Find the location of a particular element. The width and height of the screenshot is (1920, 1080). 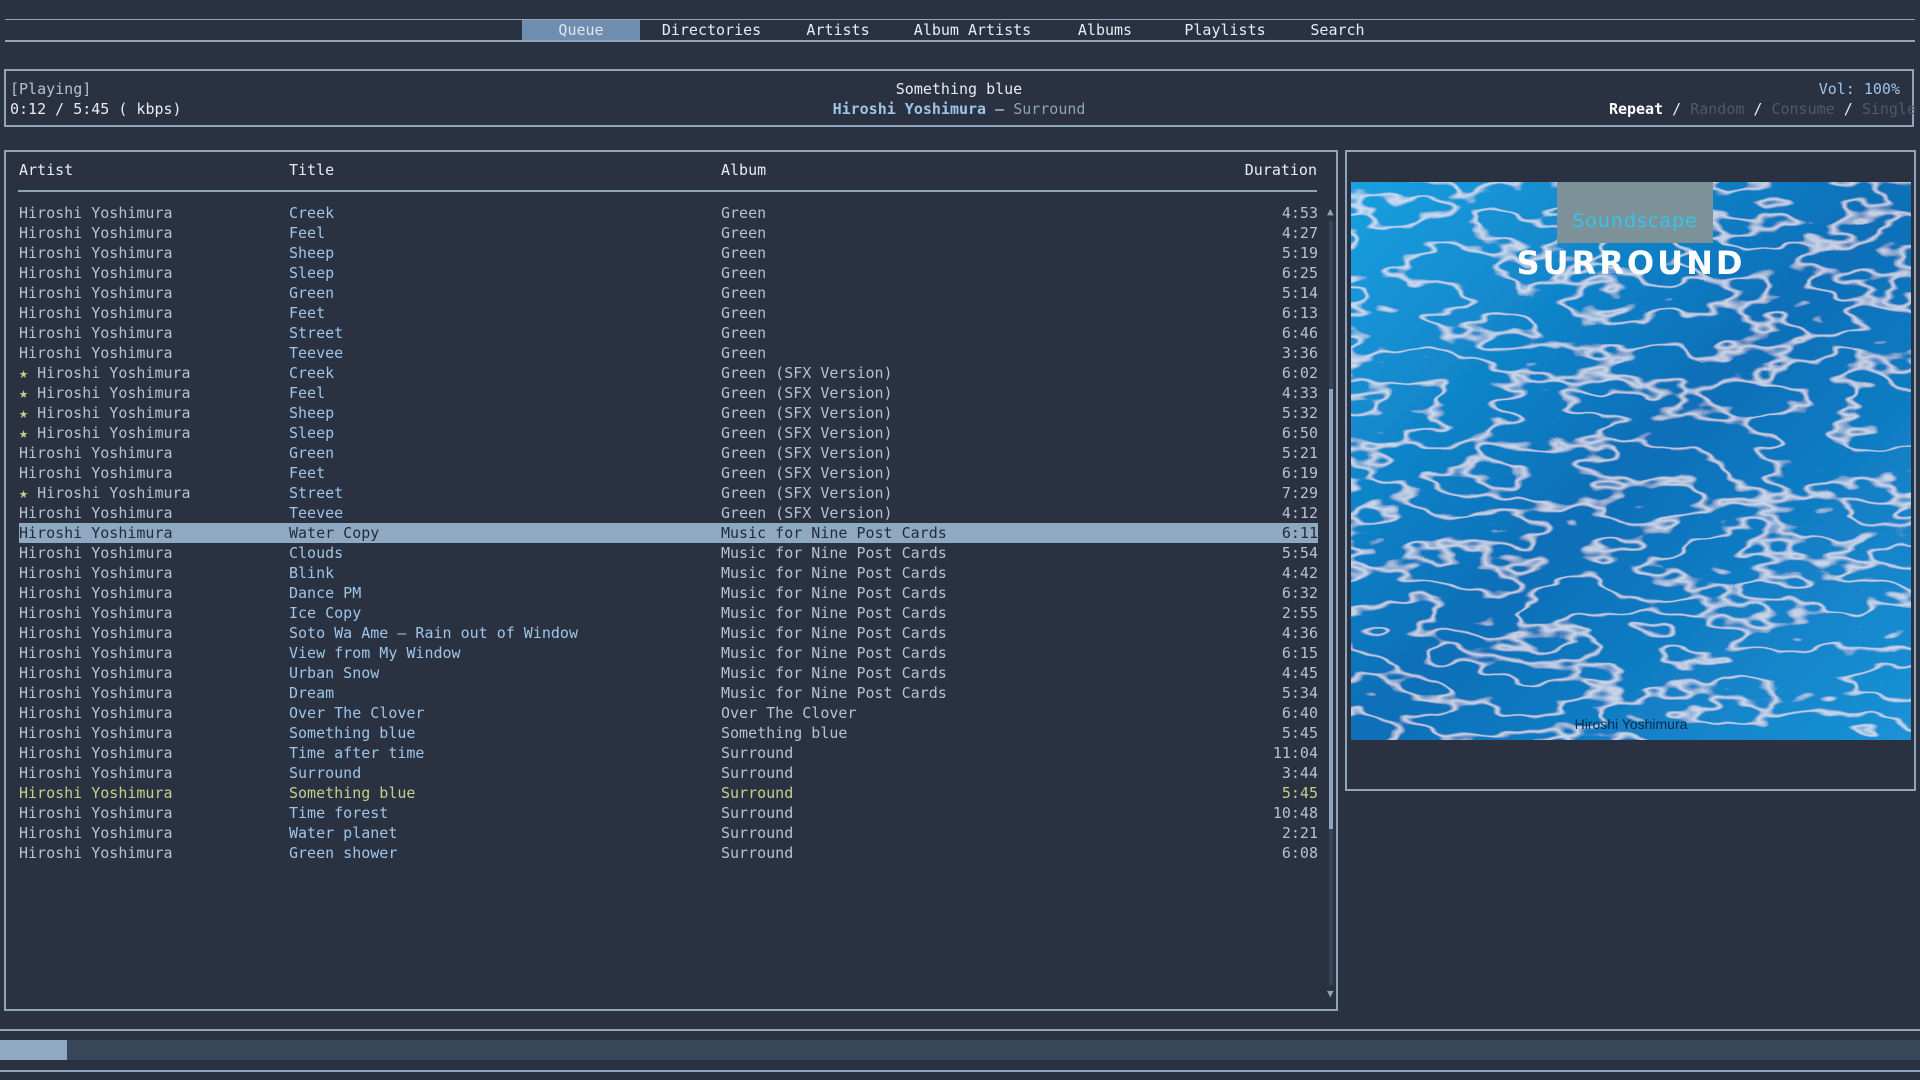

column-header-title: Title is located at coordinates (311, 170).